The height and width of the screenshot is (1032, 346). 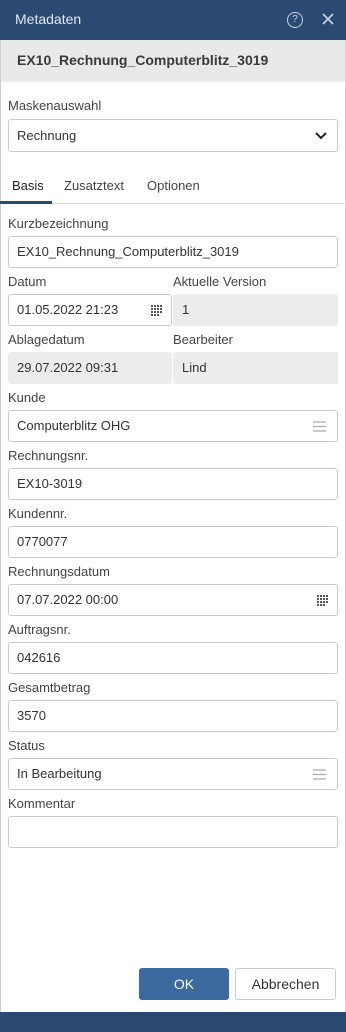 I want to click on bearbeiter-label: Bearbeiter, so click(x=203, y=339).